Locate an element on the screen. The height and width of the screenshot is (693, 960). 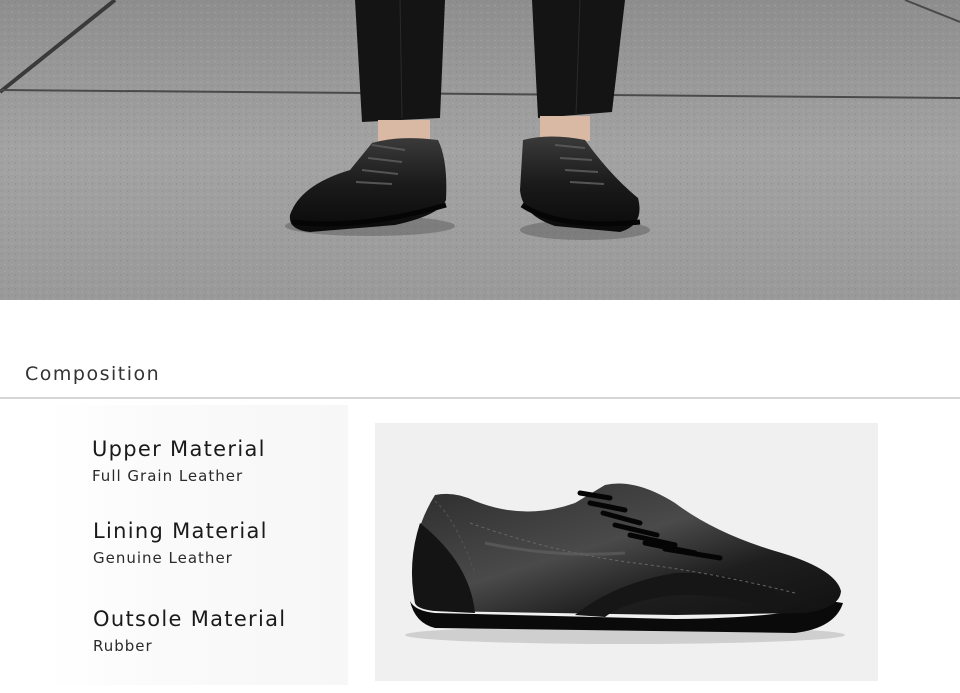
material-outsole: Outsole Material Rubber is located at coordinates (189, 631).